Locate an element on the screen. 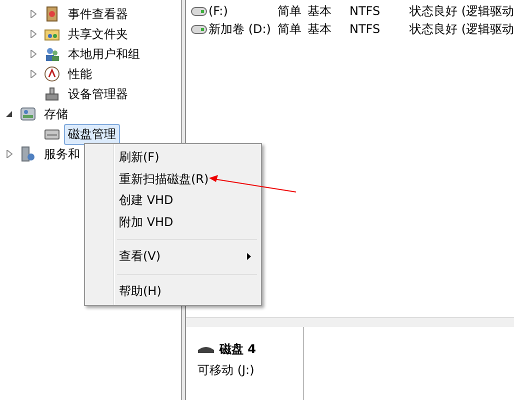 This screenshot has height=400, width=514. menu-item: 附加 VHD is located at coordinates (173, 222).